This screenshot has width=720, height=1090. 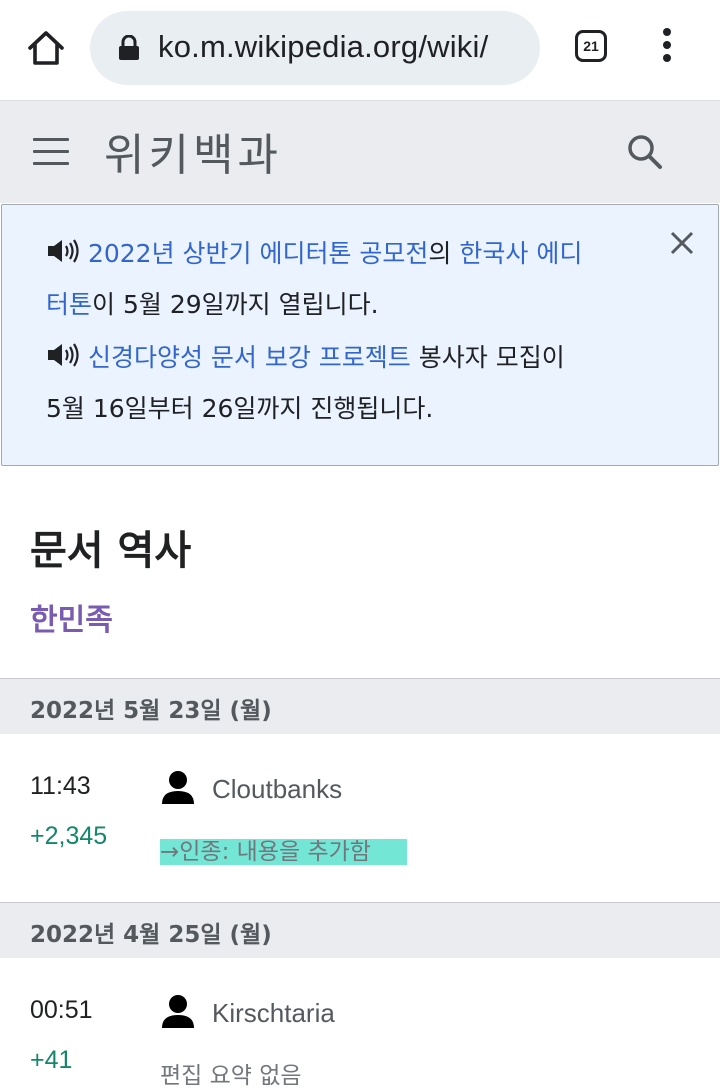 I want to click on search-icon, so click(x=645, y=152).